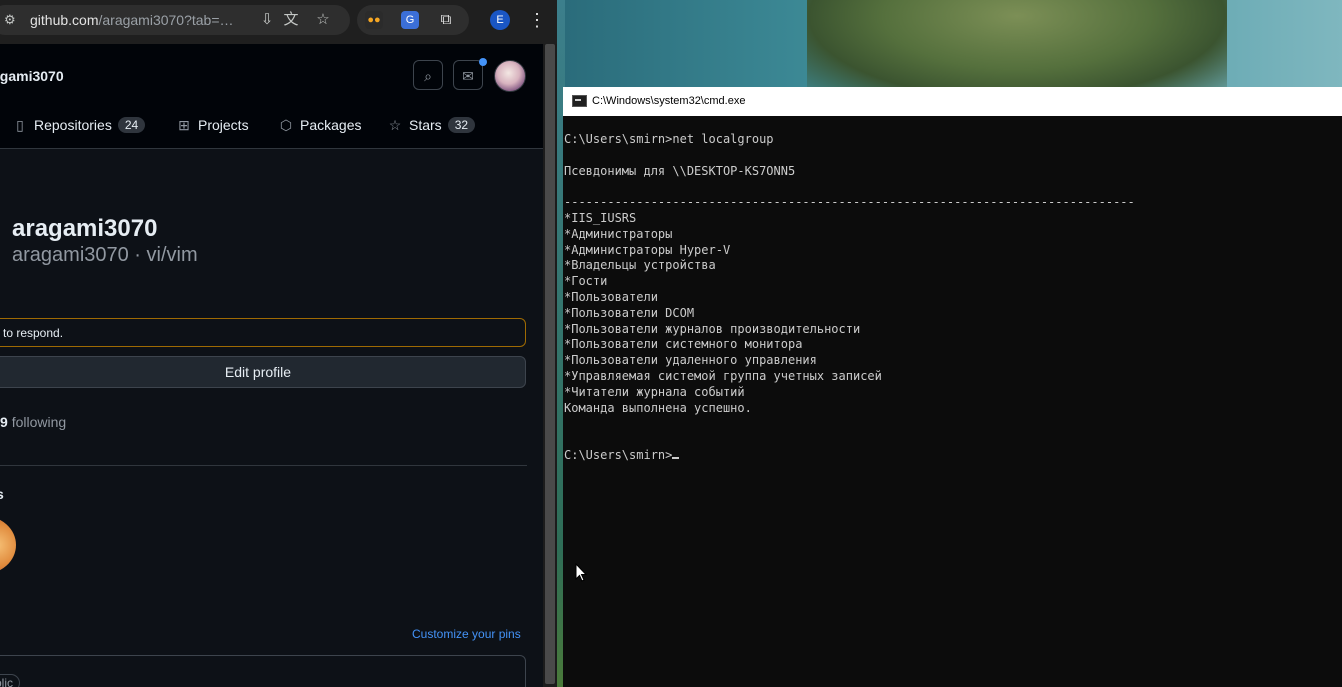  What do you see at coordinates (500, 20) in the screenshot?
I see `profile-avatar: E` at bounding box center [500, 20].